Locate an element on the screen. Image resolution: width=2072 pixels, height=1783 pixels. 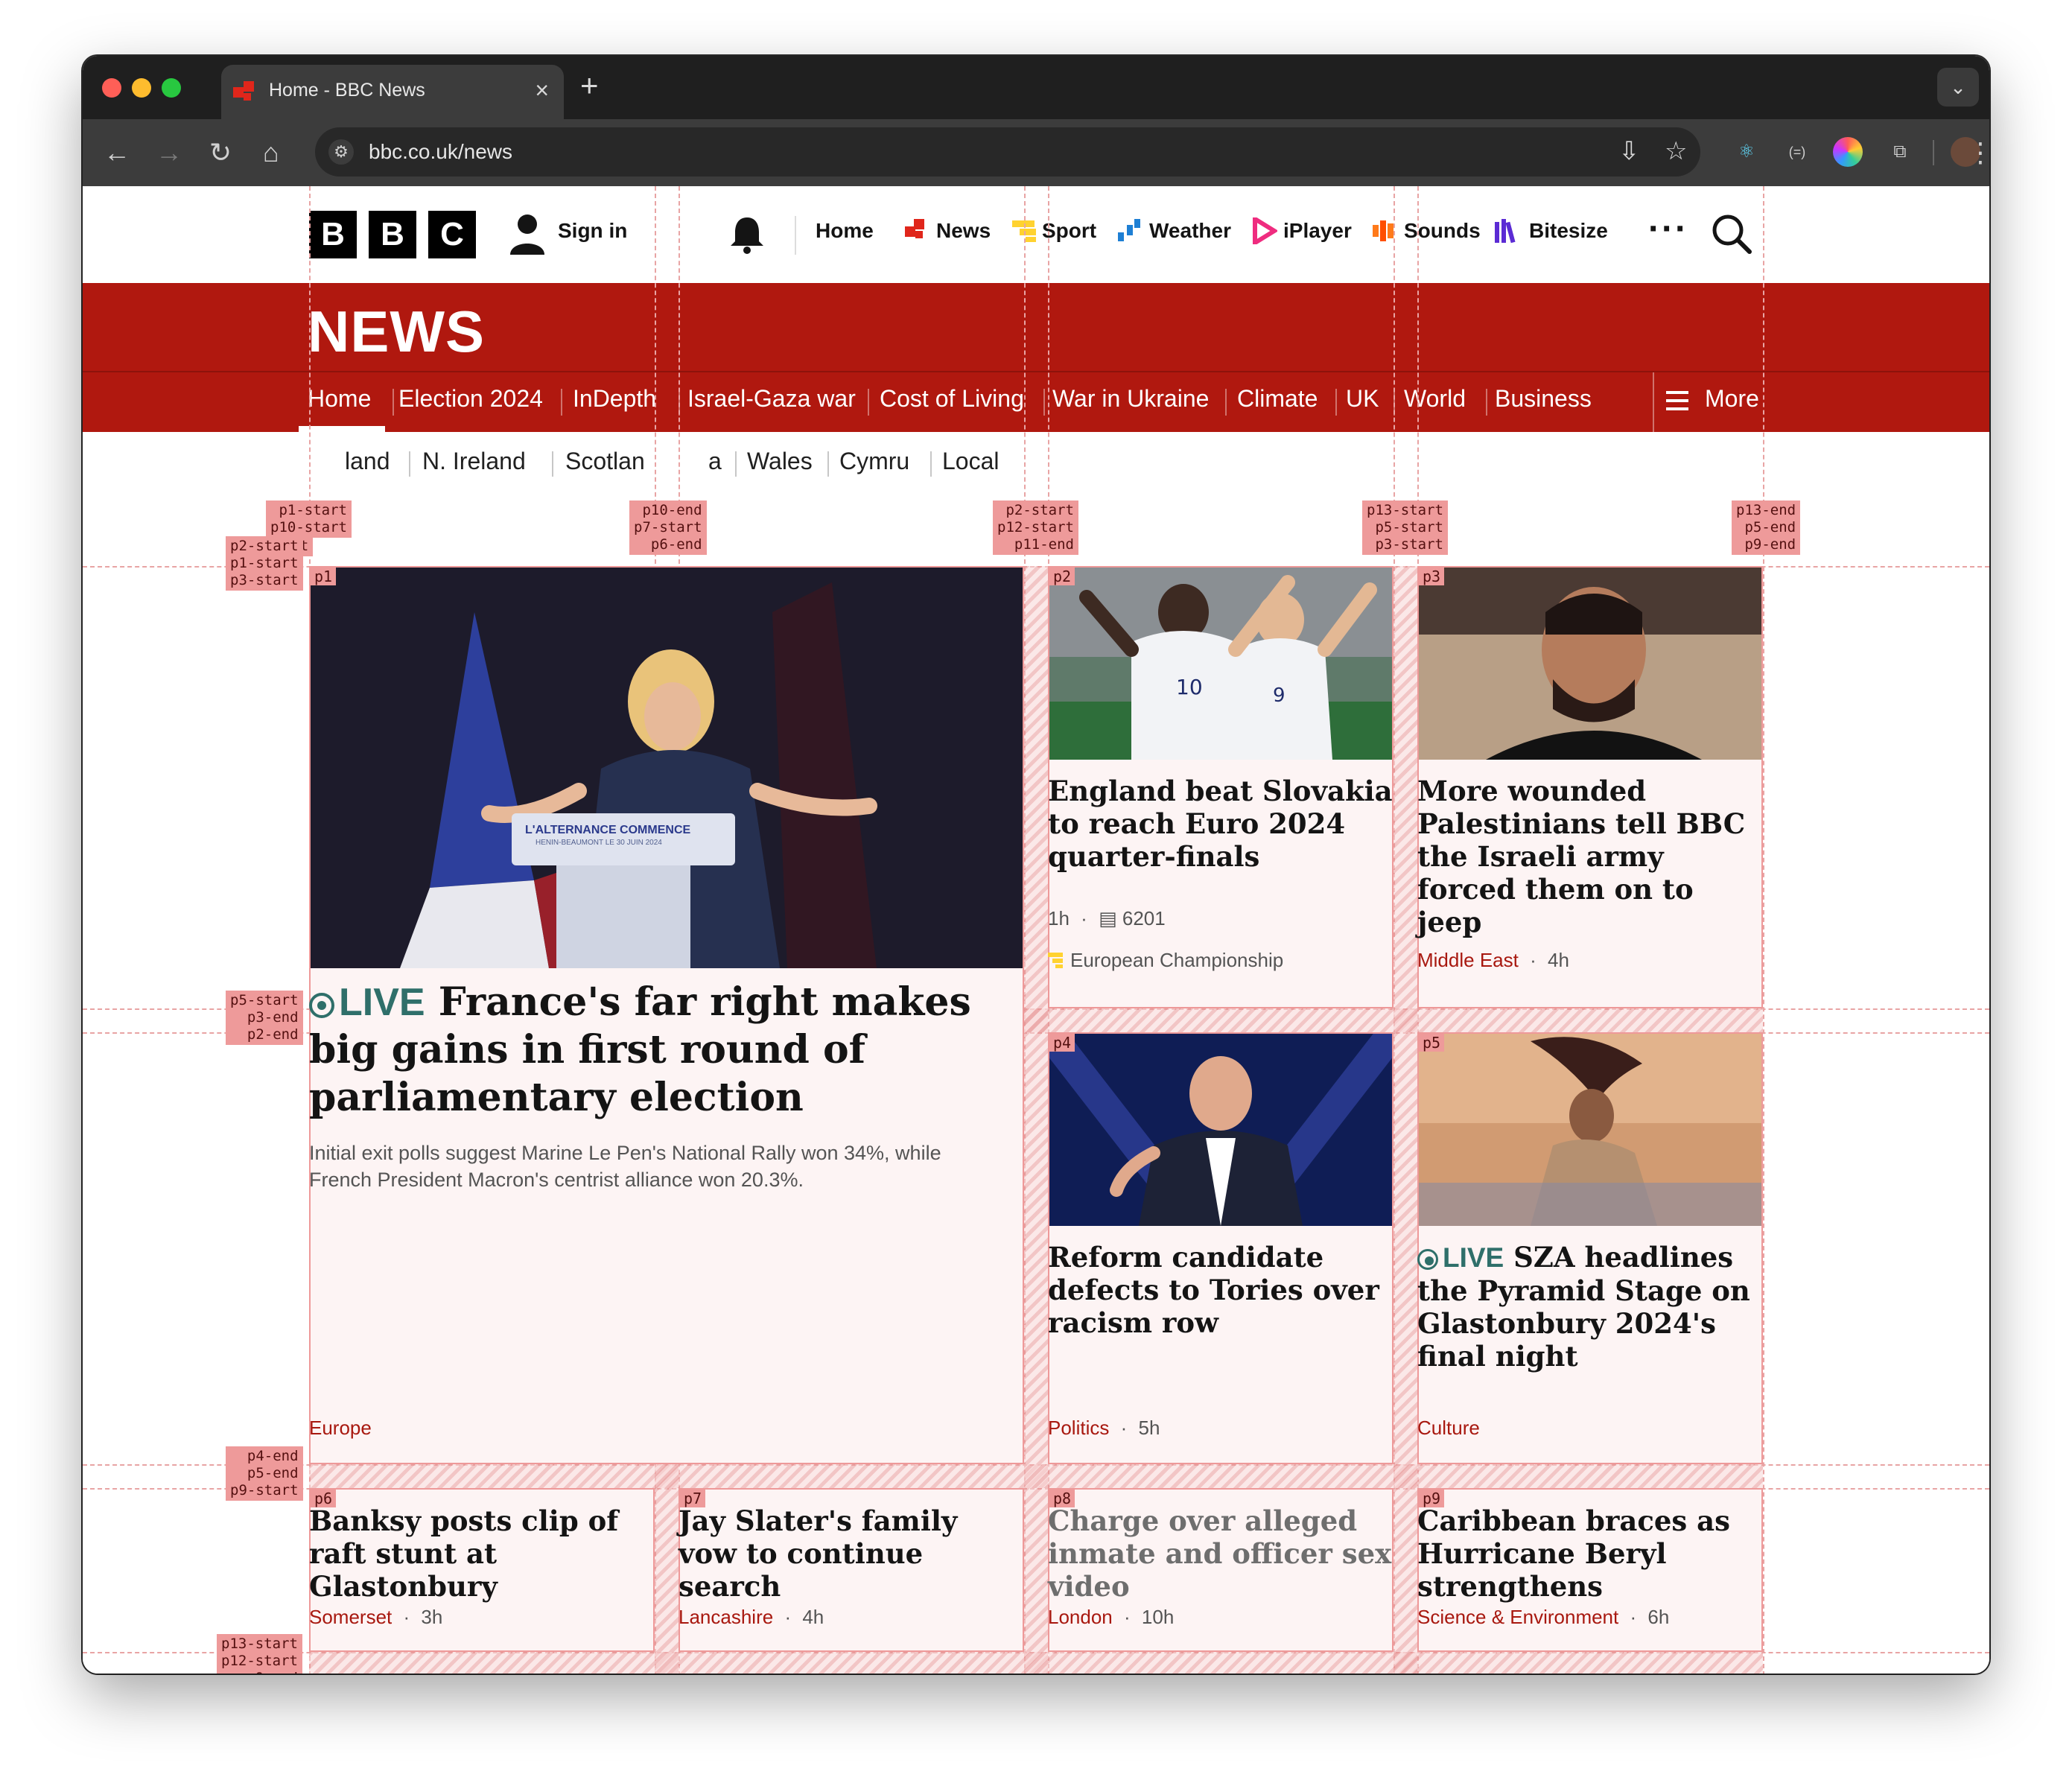
section-uk: UK is located at coordinates (1363, 399).